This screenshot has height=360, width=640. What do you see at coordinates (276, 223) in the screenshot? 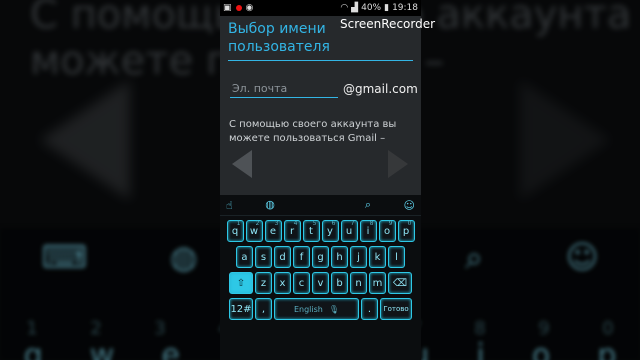
I see `key-number-hint: 3` at bounding box center [276, 223].